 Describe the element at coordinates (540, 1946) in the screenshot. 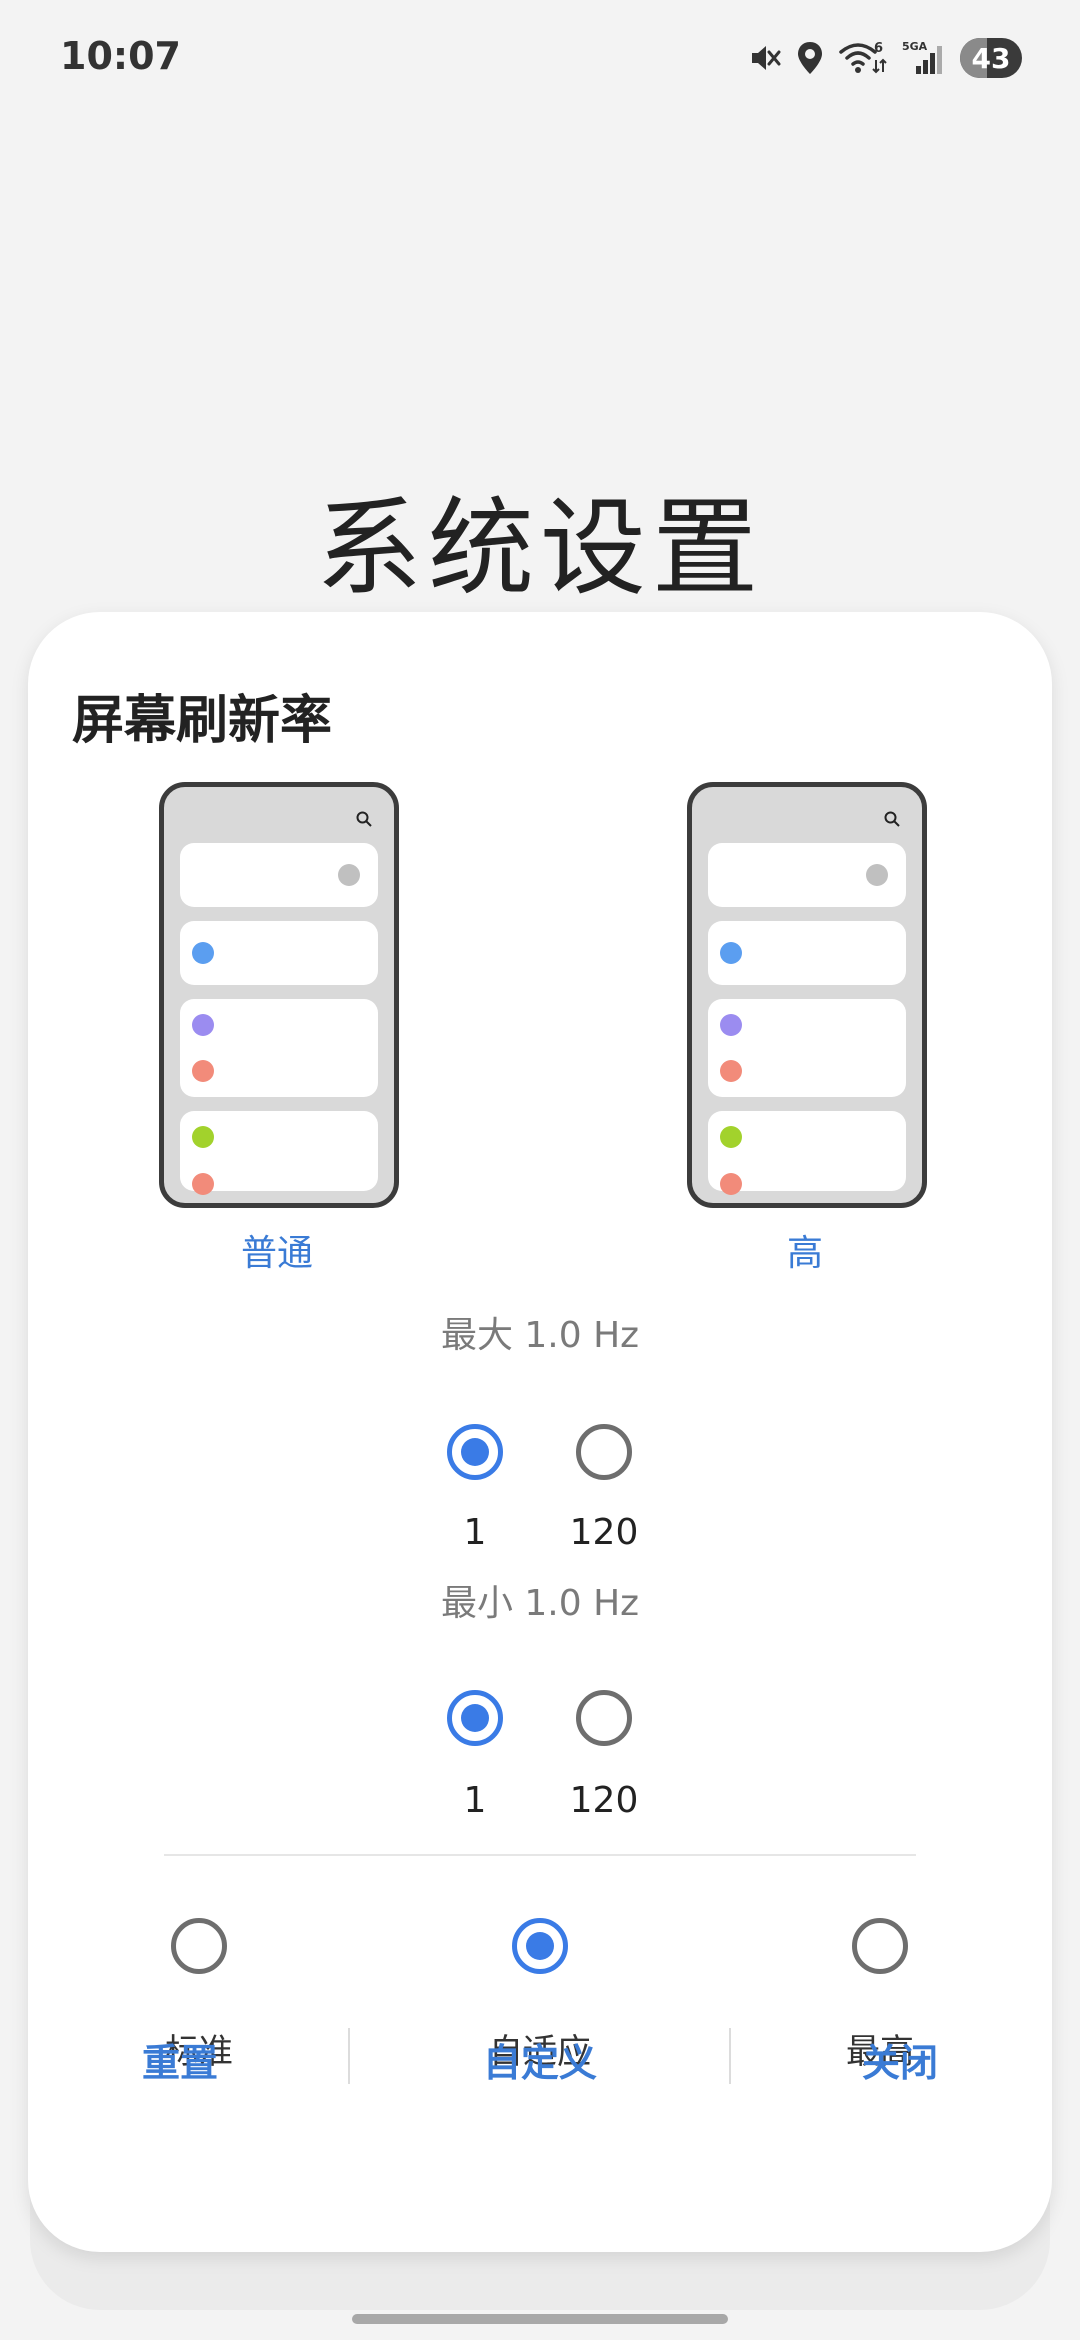

I see `mode-radio-adaptive` at that location.